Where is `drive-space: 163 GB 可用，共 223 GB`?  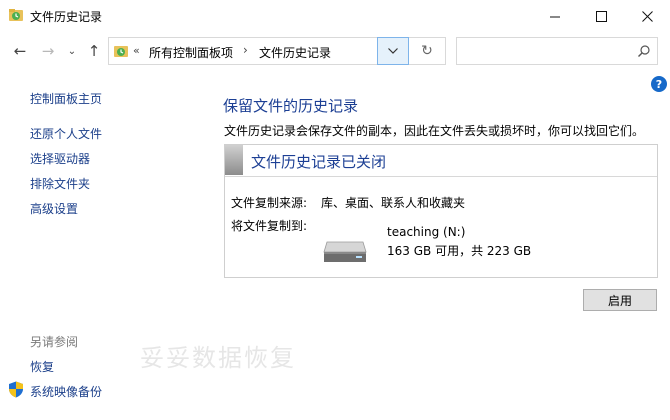 drive-space: 163 GB 可用，共 223 GB is located at coordinates (459, 251).